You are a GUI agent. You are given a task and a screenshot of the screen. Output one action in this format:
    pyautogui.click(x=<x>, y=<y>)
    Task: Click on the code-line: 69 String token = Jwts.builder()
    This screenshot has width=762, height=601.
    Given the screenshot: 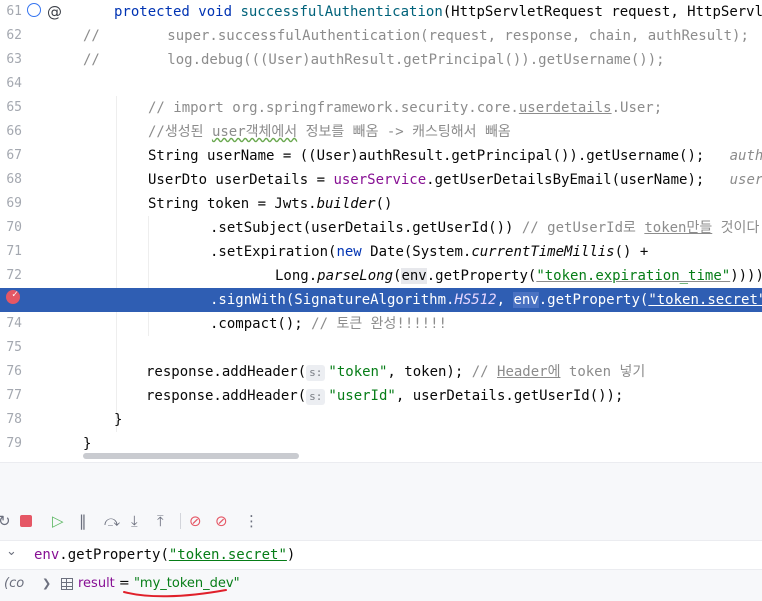 What is the action you would take?
    pyautogui.click(x=381, y=204)
    